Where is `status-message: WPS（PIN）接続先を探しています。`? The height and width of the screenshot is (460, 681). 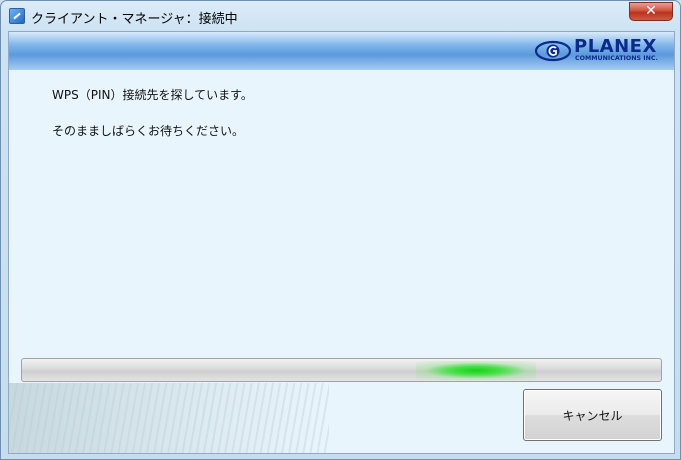
status-message: WPS（PIN）接続先を探しています。 is located at coordinates (152, 95).